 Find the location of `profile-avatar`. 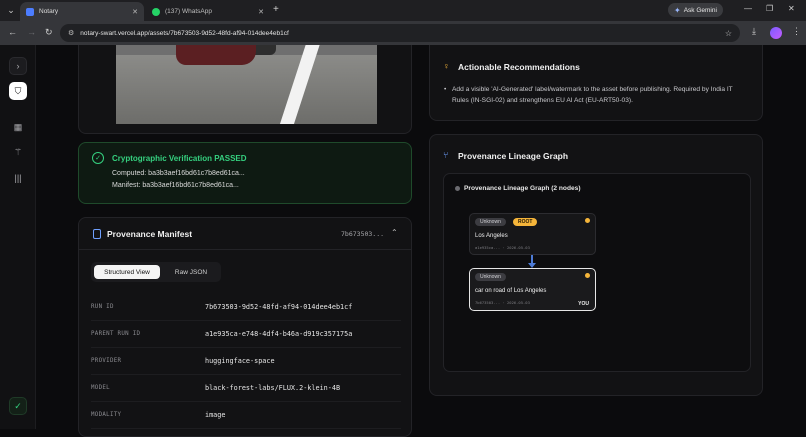

profile-avatar is located at coordinates (776, 33).